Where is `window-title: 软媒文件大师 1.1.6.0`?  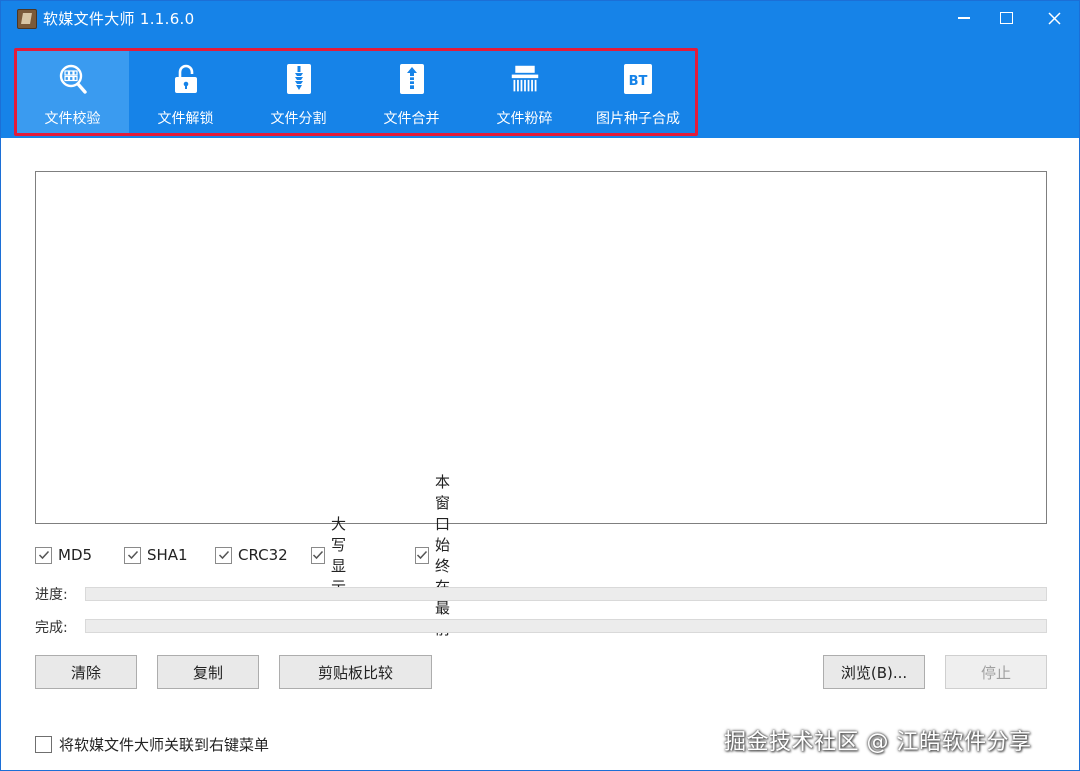
window-title: 软媒文件大师 1.1.6.0 is located at coordinates (119, 19).